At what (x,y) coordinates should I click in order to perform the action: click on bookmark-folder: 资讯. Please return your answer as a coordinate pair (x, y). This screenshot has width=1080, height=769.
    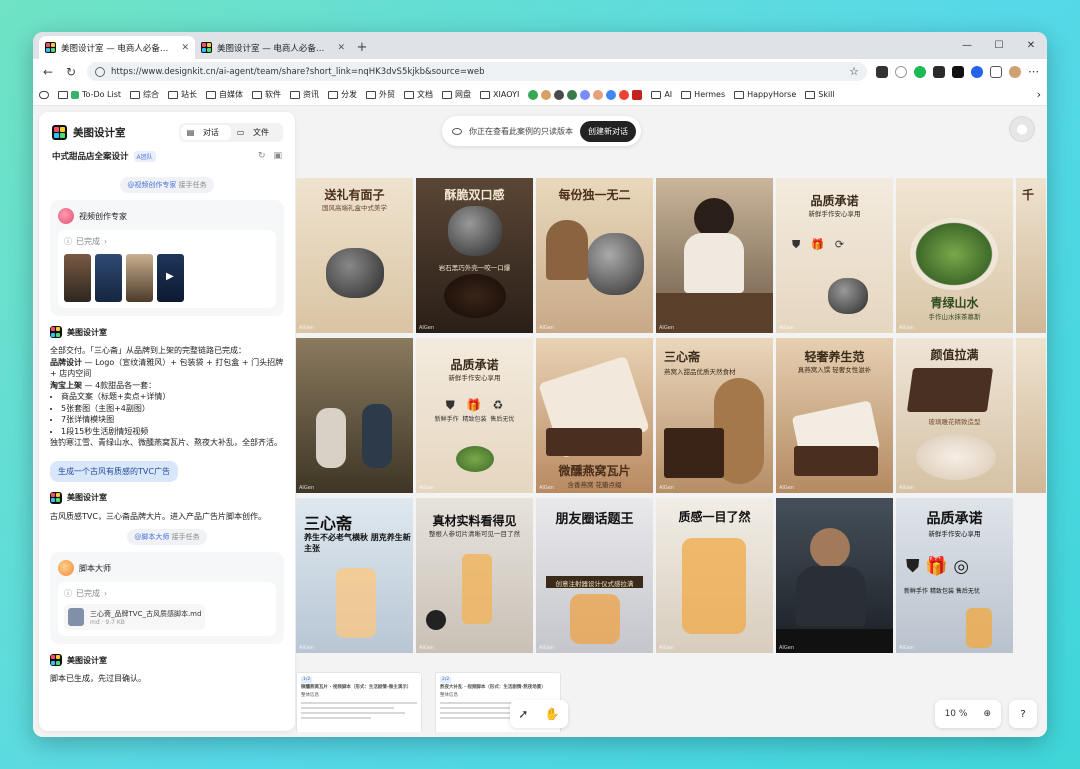
    Looking at the image, I should click on (304, 94).